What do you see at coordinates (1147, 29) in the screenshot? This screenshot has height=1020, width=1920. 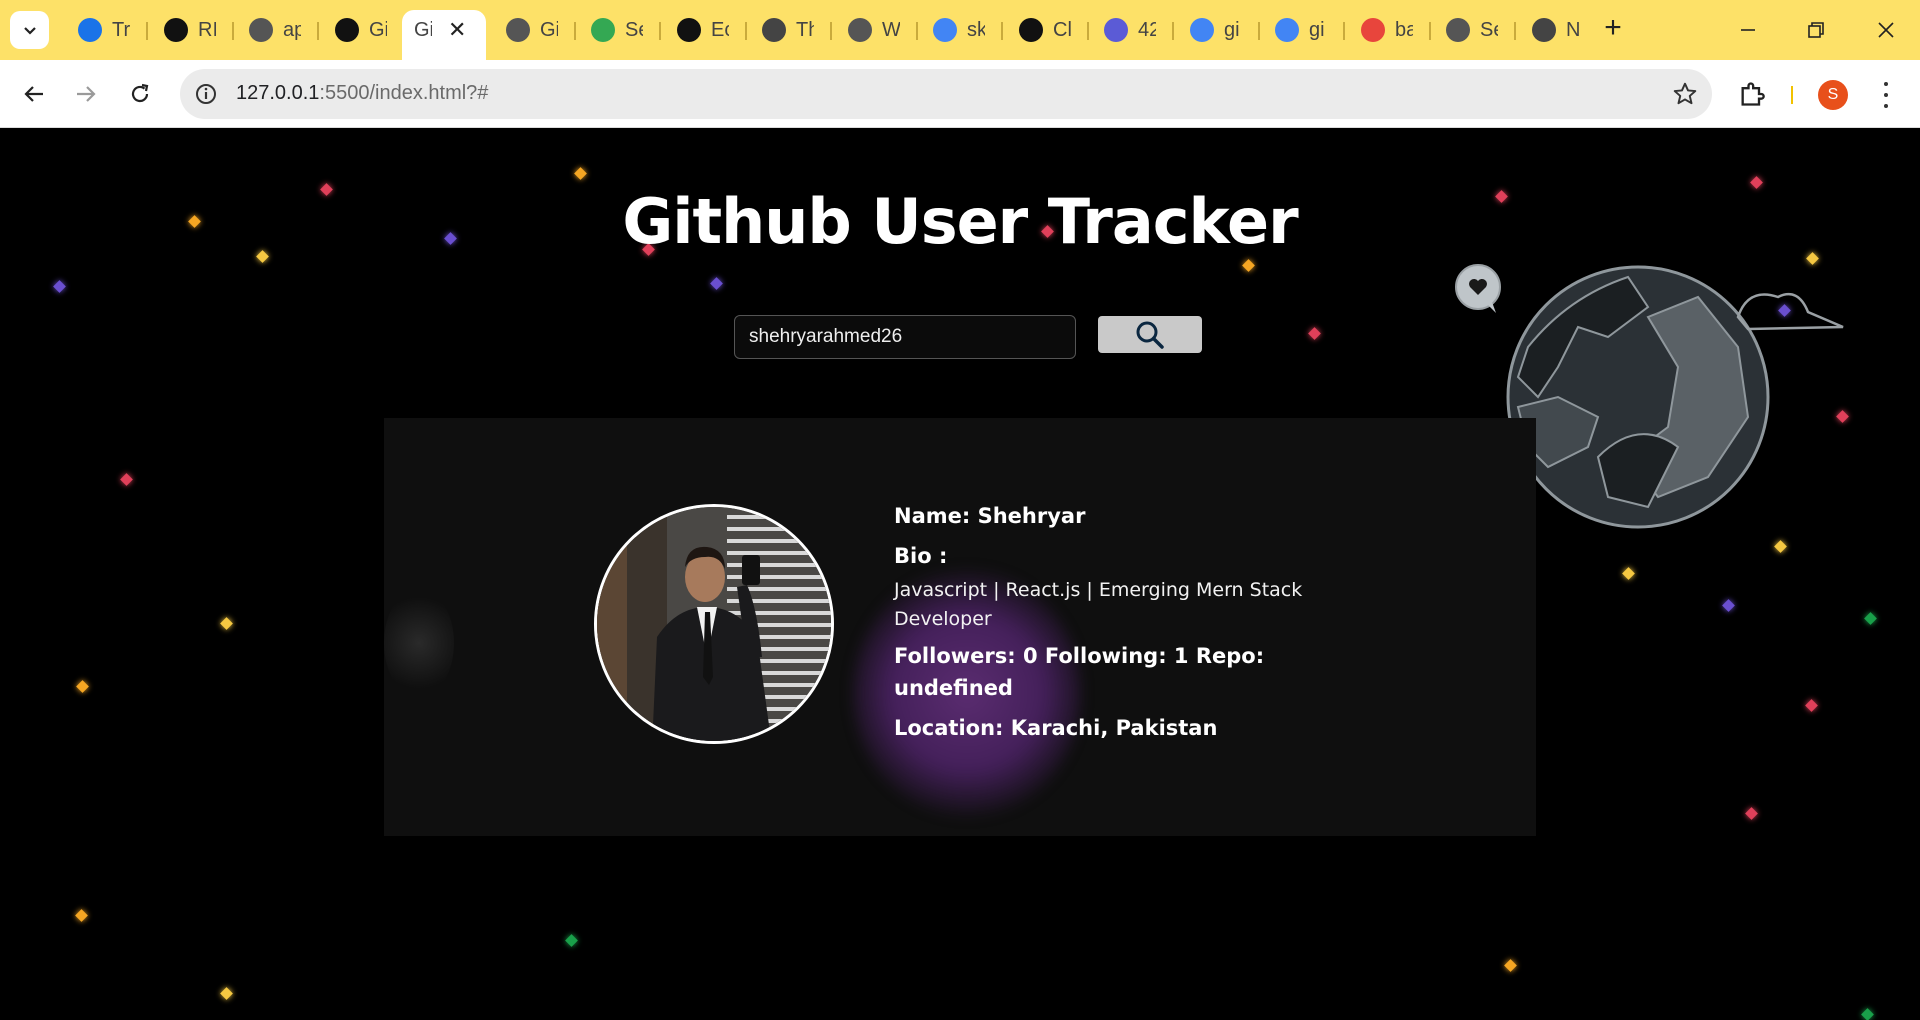 I see `tab-title: 42` at bounding box center [1147, 29].